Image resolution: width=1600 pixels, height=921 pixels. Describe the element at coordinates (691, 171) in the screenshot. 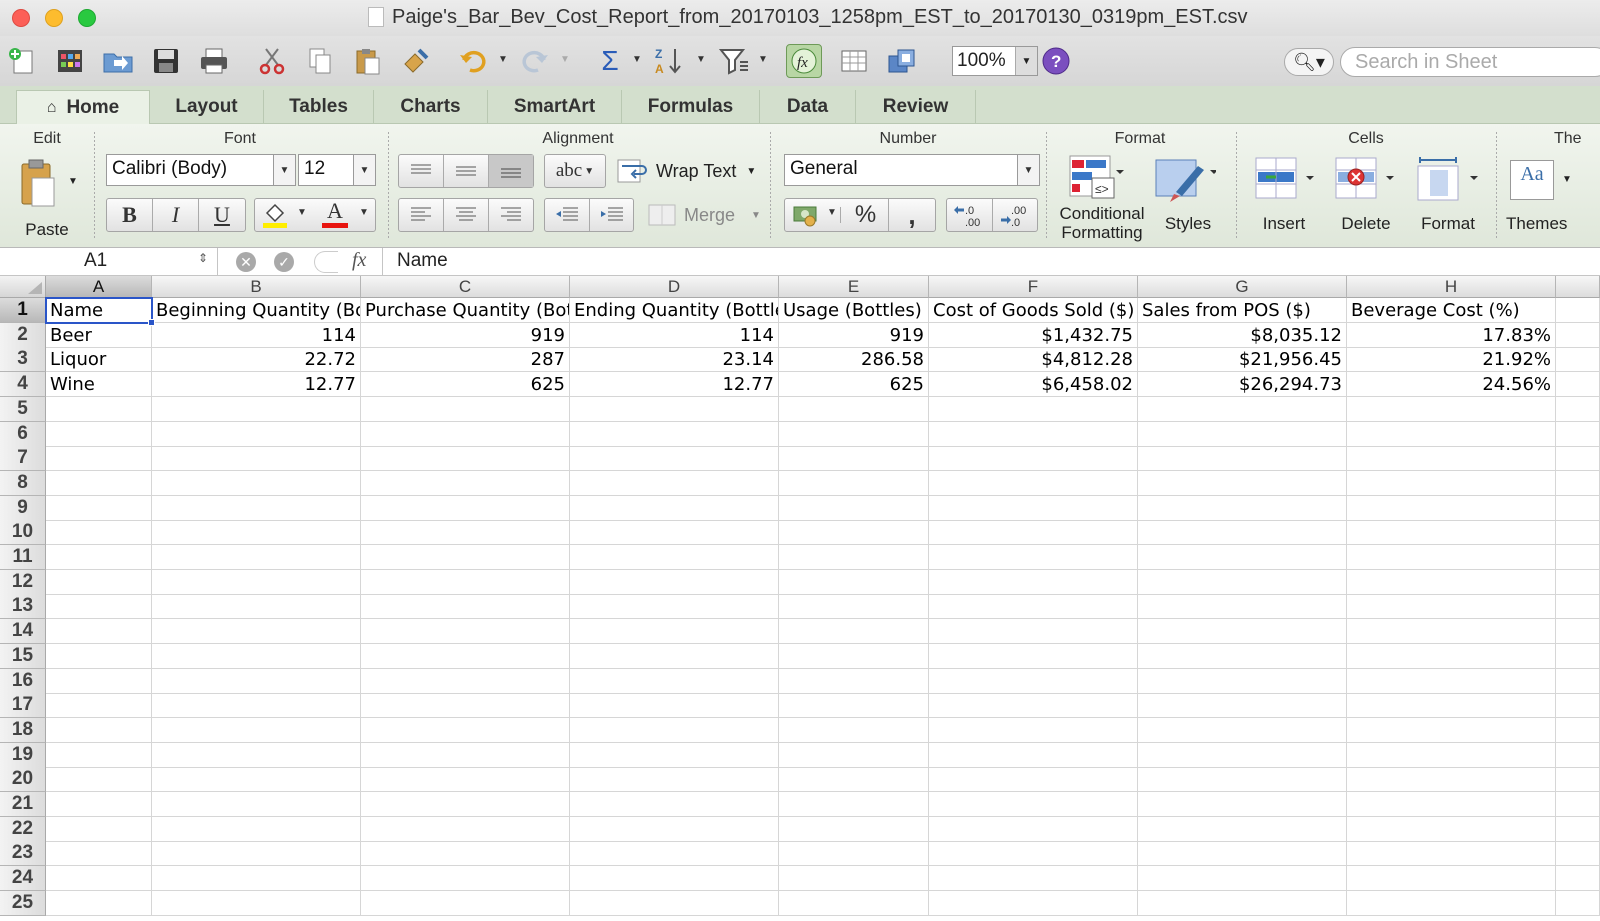

I see `wrap-text-button: Wrap Text ▼` at that location.